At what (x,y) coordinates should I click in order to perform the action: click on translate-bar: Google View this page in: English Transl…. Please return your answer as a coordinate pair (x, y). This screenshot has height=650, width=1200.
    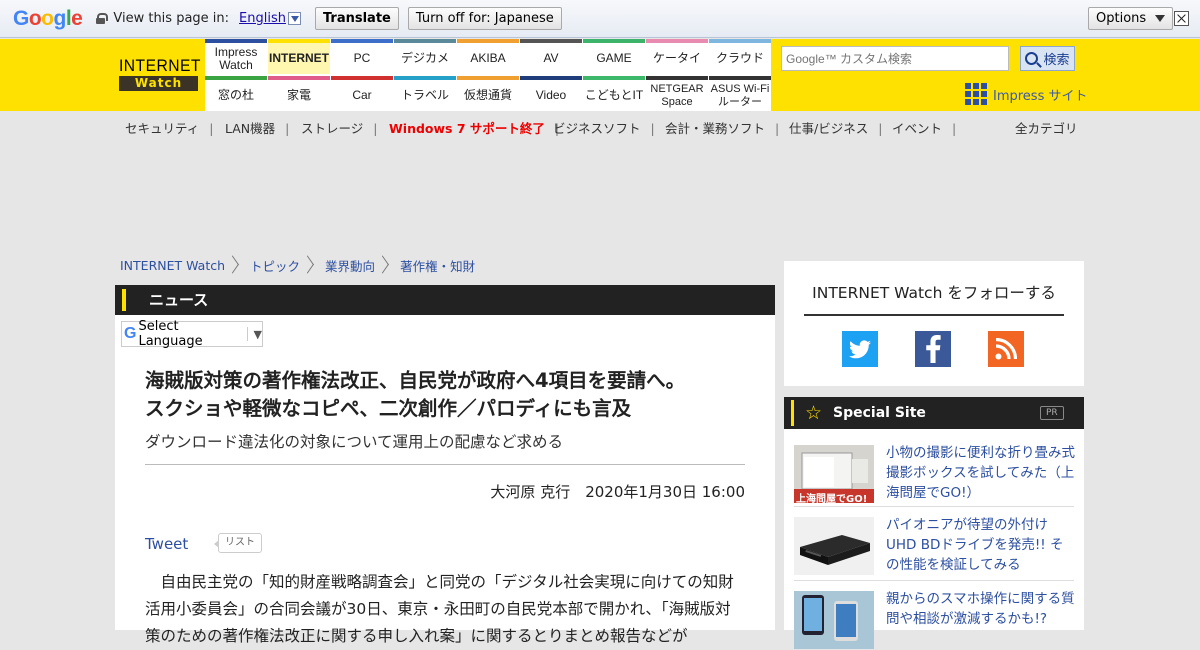
    Looking at the image, I should click on (600, 19).